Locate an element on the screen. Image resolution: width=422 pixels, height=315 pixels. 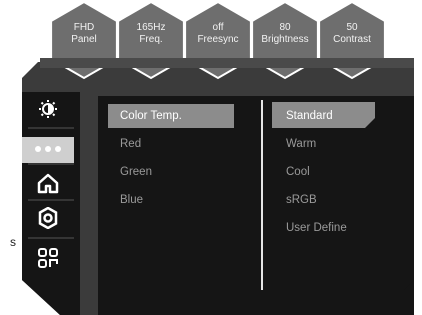
settings-gear-icon is located at coordinates (48, 220).